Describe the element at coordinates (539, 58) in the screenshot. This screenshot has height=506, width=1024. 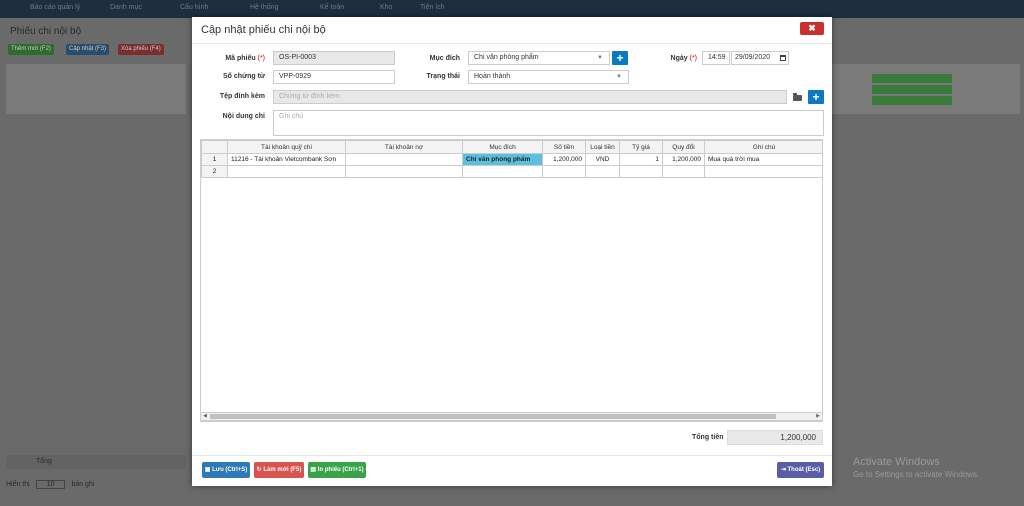
I see `muc-dich-select: Chi văn phòng phẩm ▼` at that location.